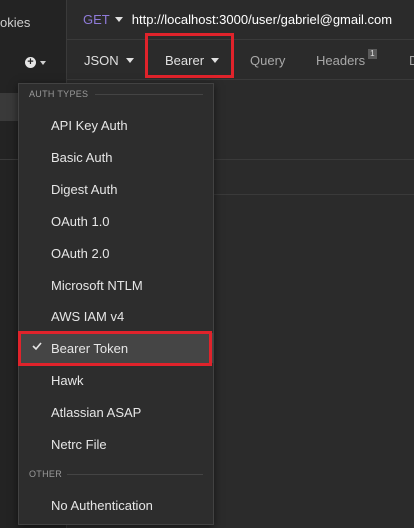 Image resolution: width=414 pixels, height=528 pixels. What do you see at coordinates (116, 285) in the screenshot?
I see `menu-item-microsoft-ntlm: Microsoft NTLM` at bounding box center [116, 285].